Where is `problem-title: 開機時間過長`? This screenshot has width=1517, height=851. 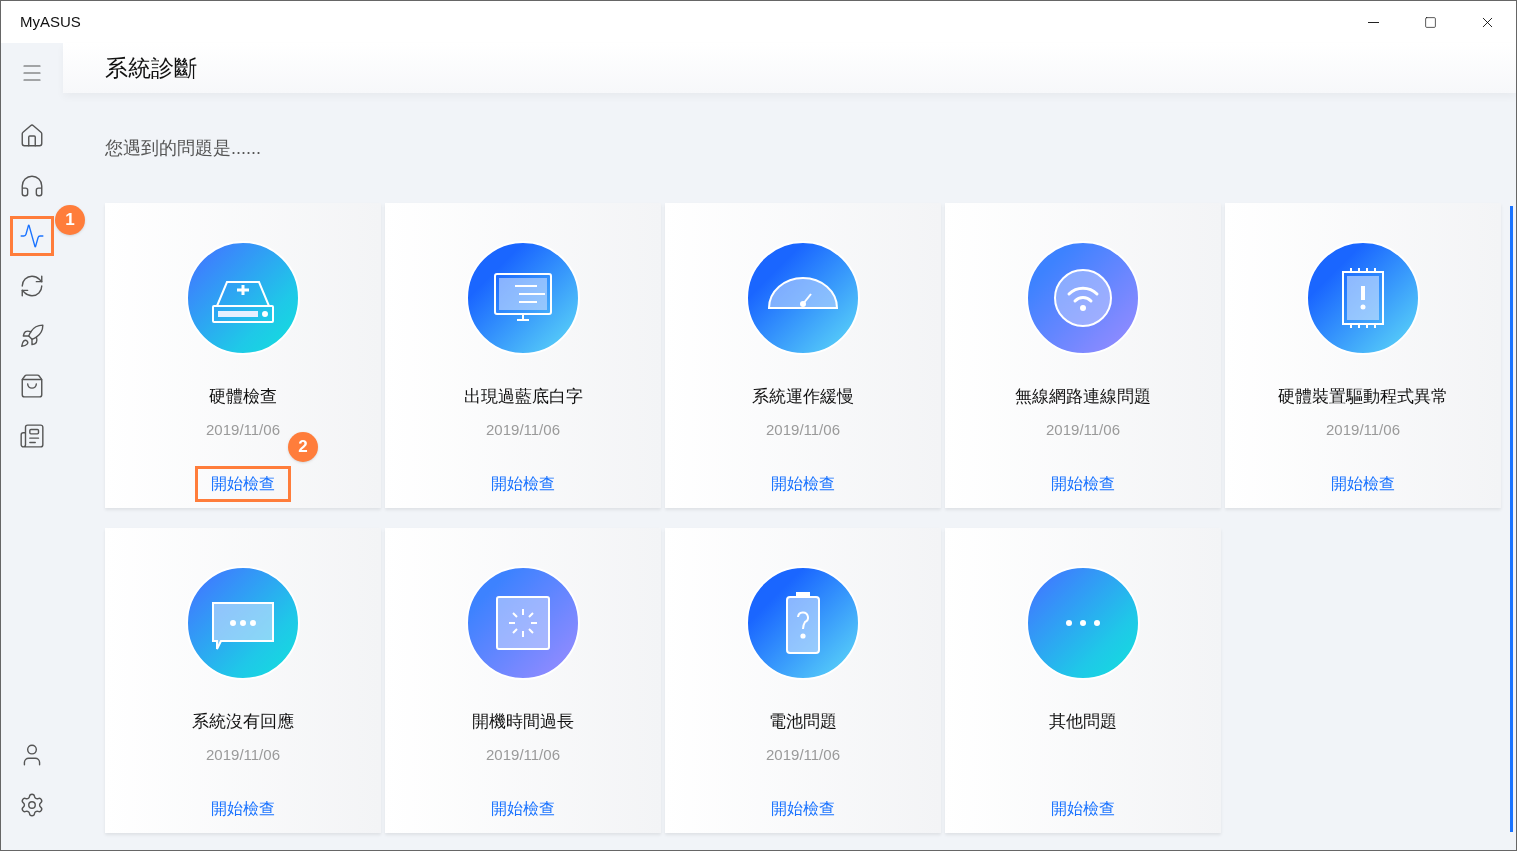
problem-title: 開機時間過長 is located at coordinates (523, 722).